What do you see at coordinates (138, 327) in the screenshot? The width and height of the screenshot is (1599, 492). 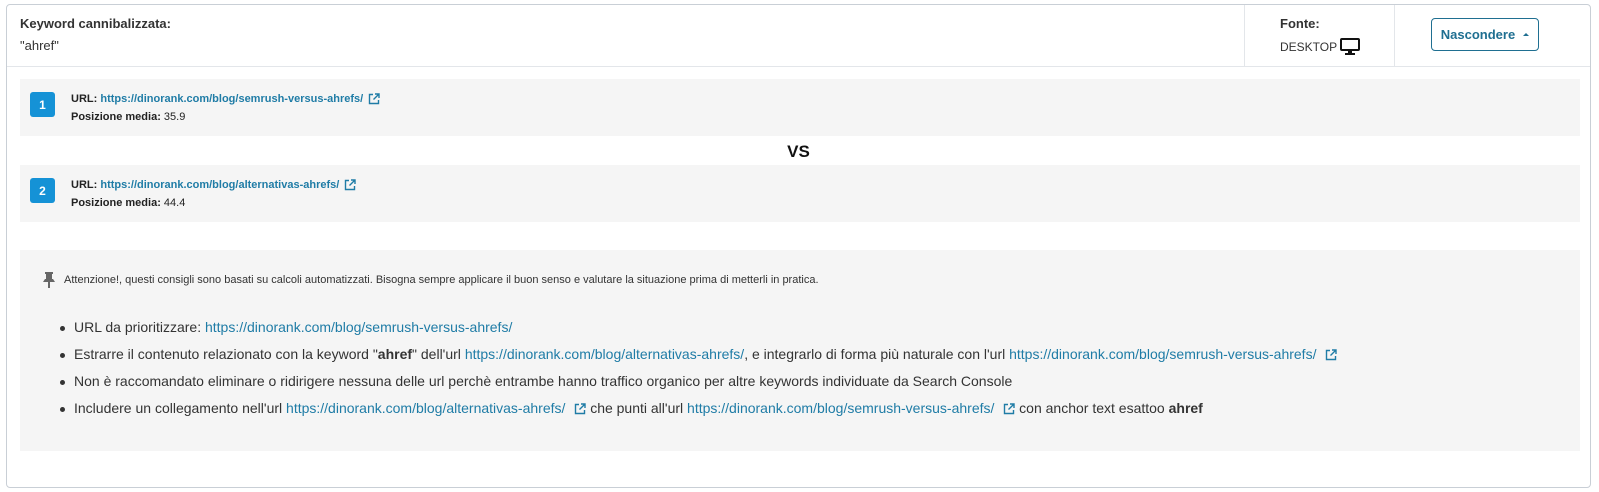 I see `tip-text: URL da prioritizzare:` at bounding box center [138, 327].